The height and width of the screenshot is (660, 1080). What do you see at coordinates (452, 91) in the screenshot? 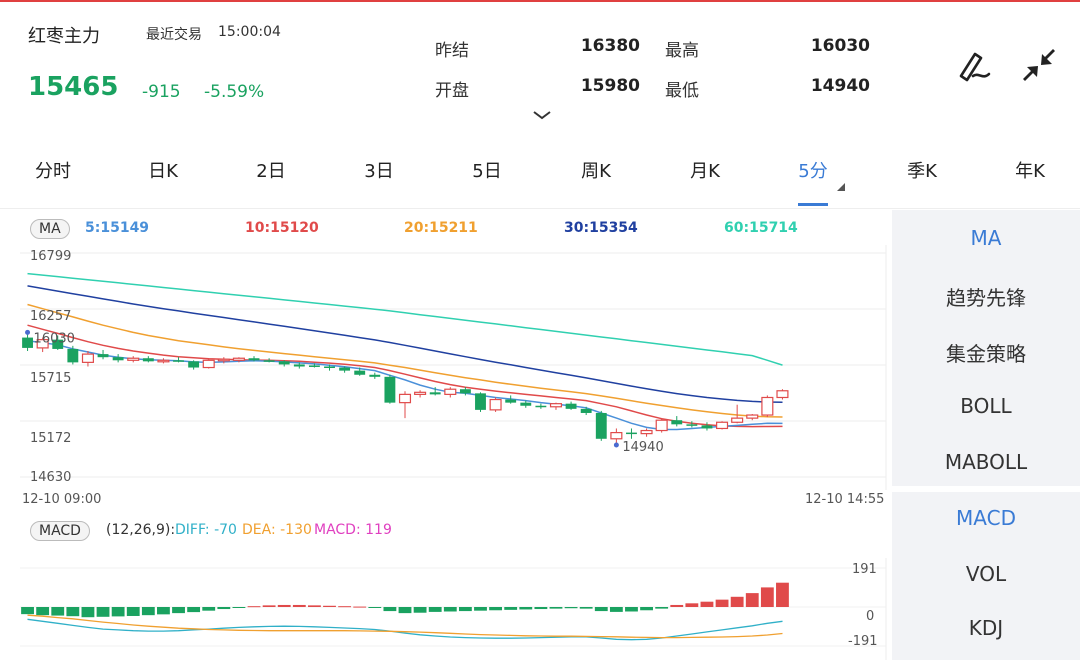
I see `open-label: 开盘` at bounding box center [452, 91].